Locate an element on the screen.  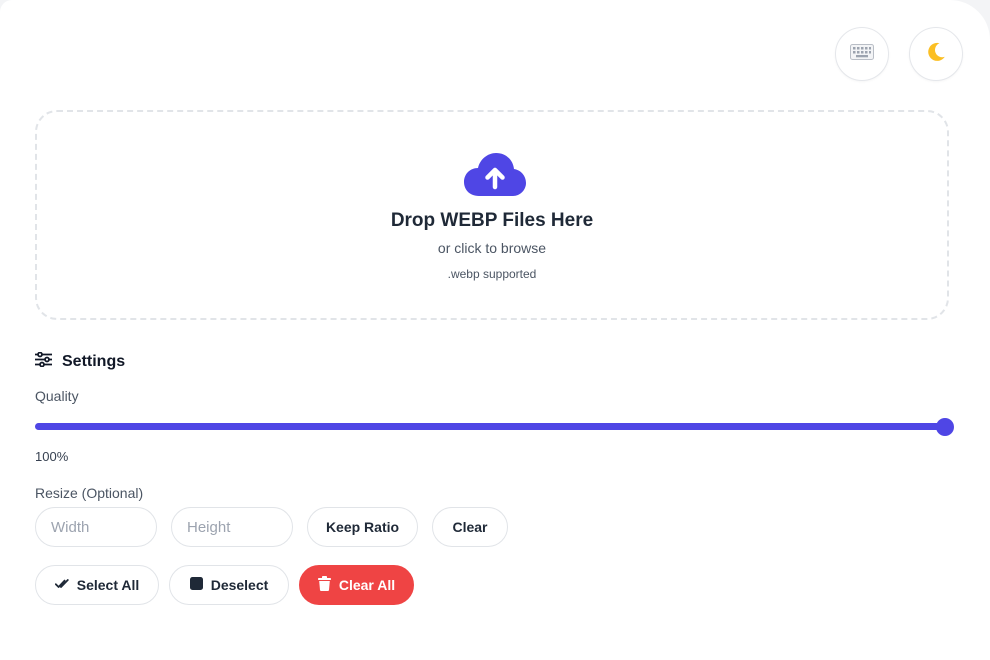
square-icon is located at coordinates (196, 585).